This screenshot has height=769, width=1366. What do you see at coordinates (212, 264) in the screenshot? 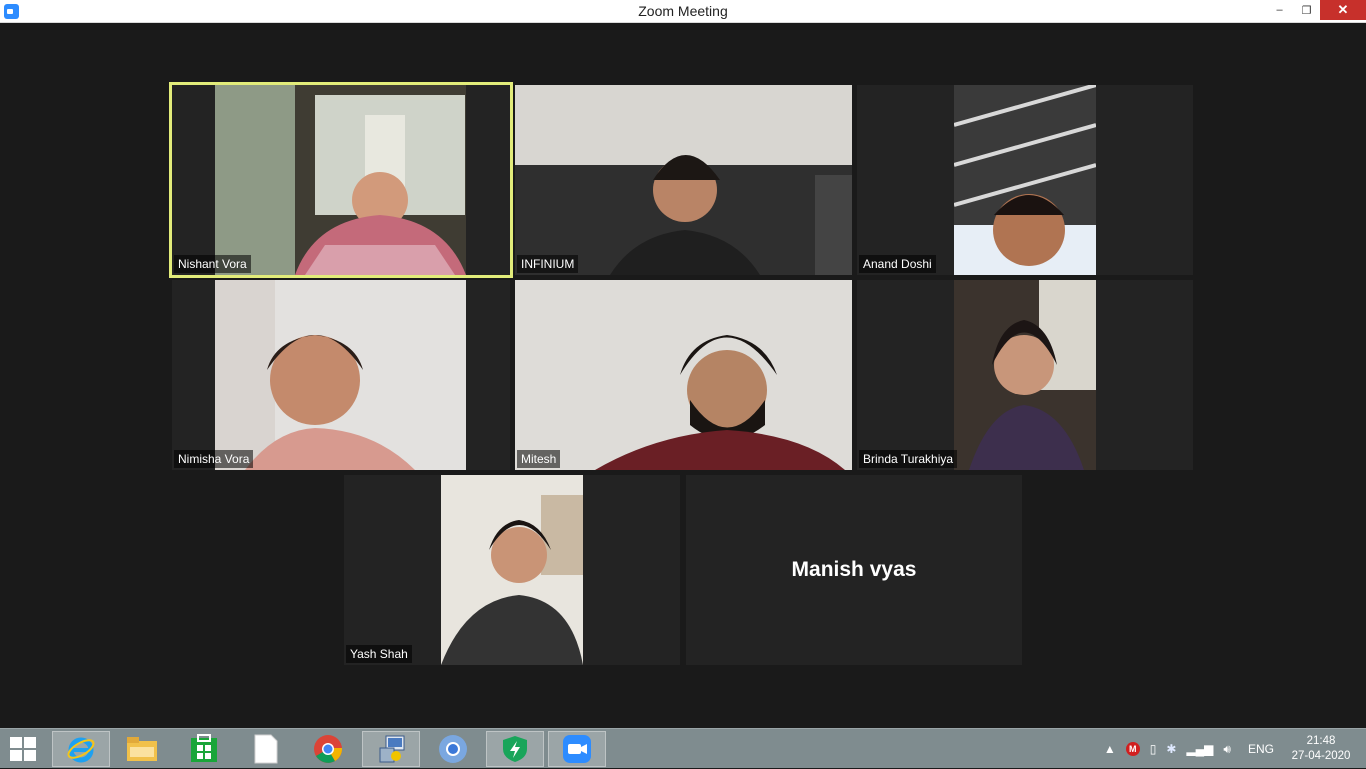
I see `participant-name-label: Nishant Vora` at bounding box center [212, 264].